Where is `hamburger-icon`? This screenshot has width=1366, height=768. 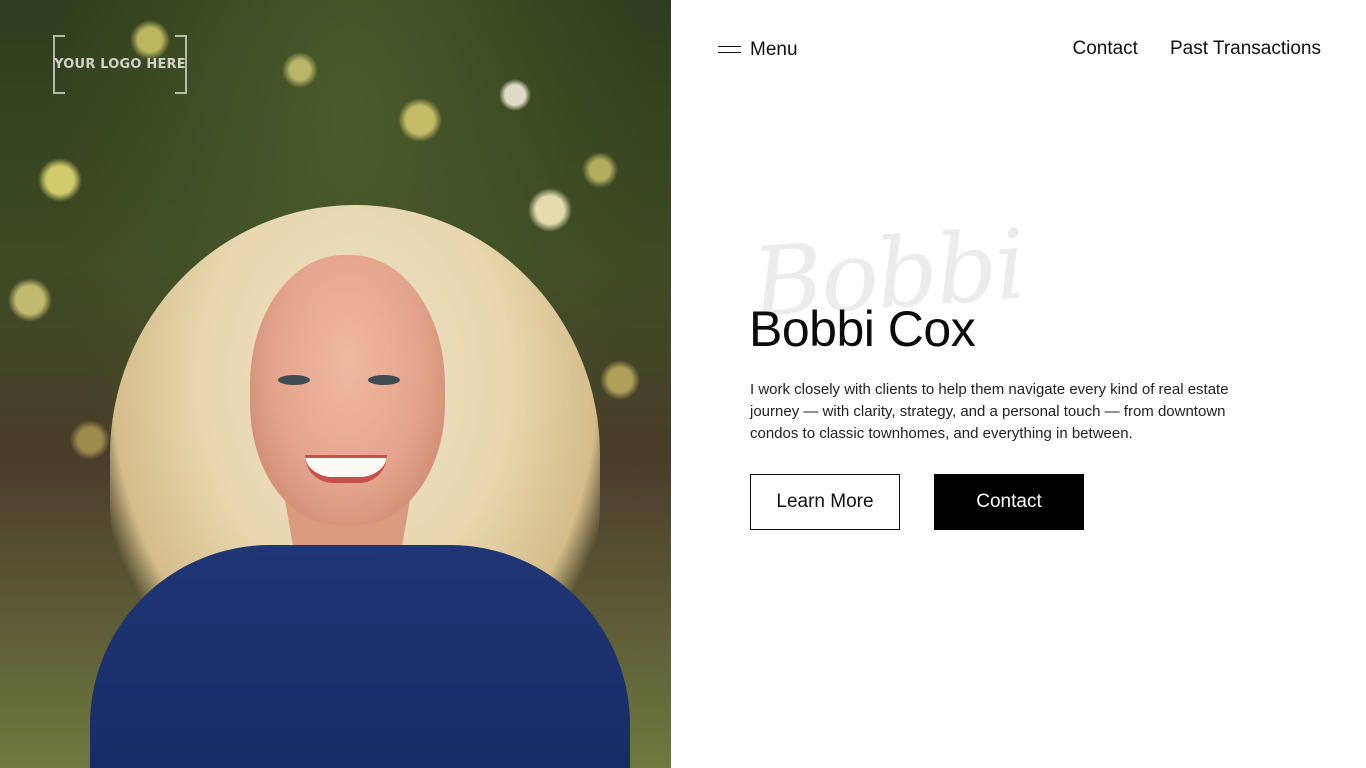 hamburger-icon is located at coordinates (729, 50).